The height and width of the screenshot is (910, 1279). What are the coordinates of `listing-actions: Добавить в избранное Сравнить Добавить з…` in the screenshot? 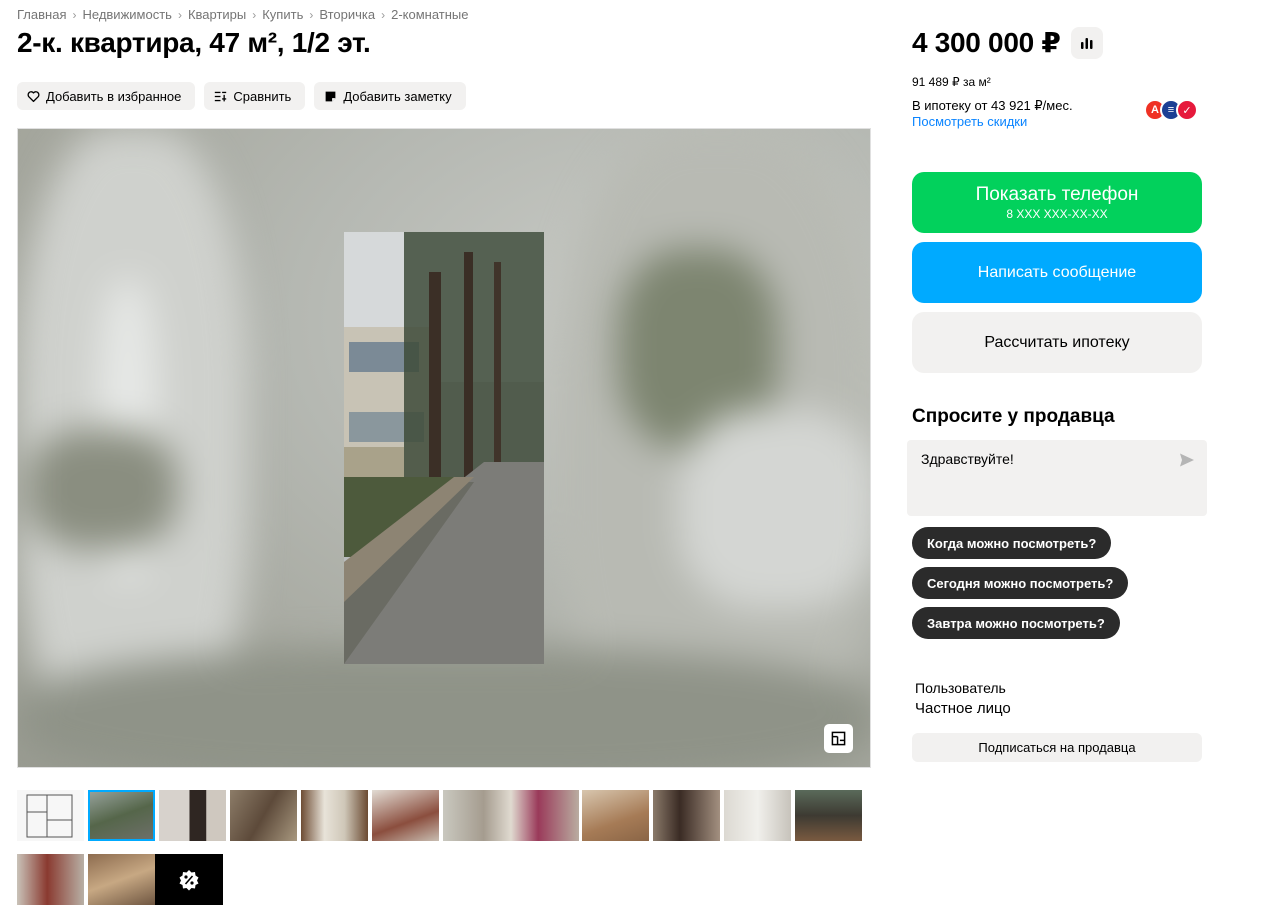 It's located at (241, 96).